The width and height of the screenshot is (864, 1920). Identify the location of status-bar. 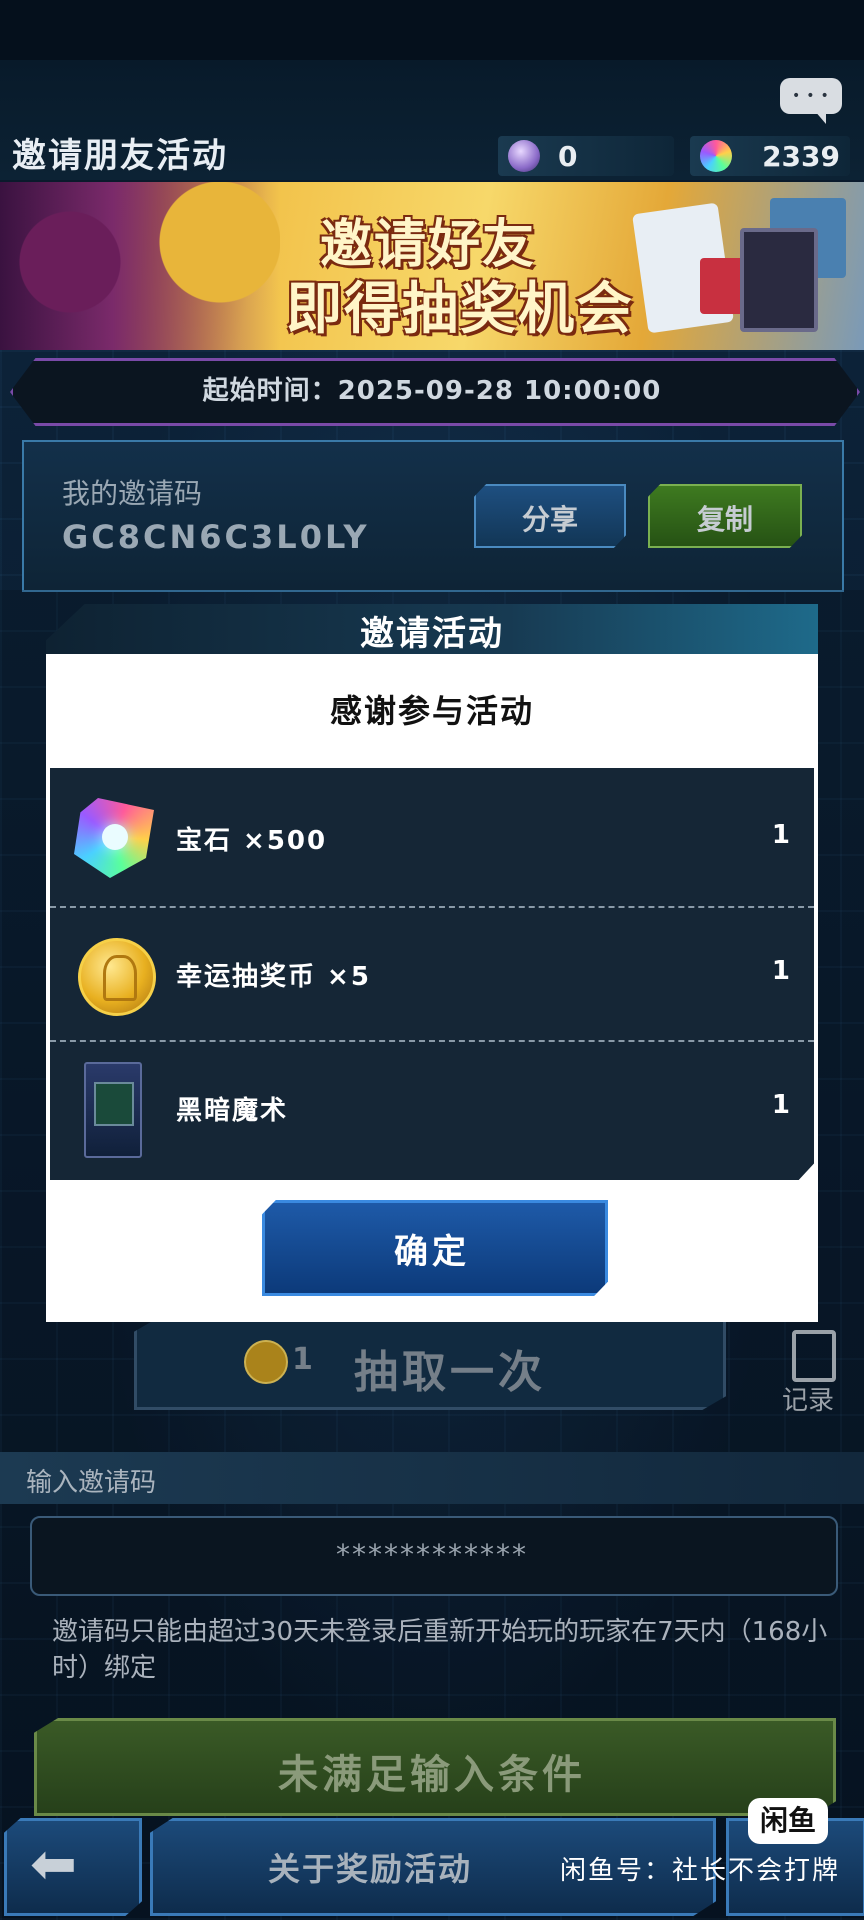
(432, 30).